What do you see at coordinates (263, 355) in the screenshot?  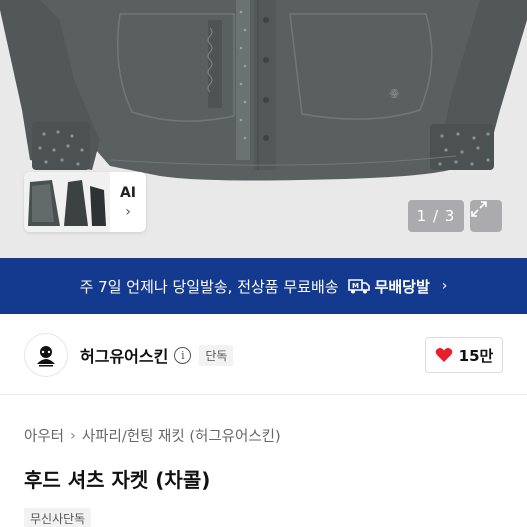 I see `brand-row: 허그유어스킨 i 단독 15만` at bounding box center [263, 355].